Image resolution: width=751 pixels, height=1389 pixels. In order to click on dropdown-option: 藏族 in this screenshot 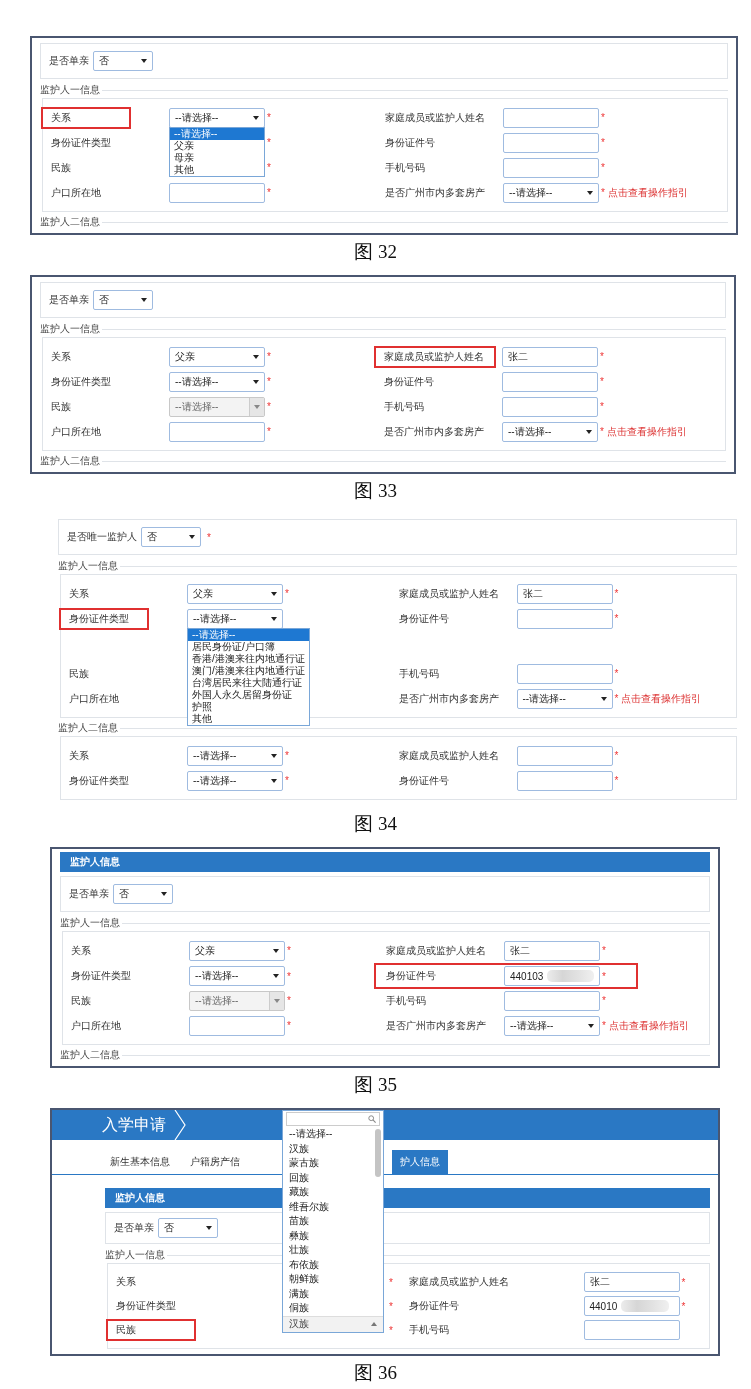, I will do `click(328, 1192)`.